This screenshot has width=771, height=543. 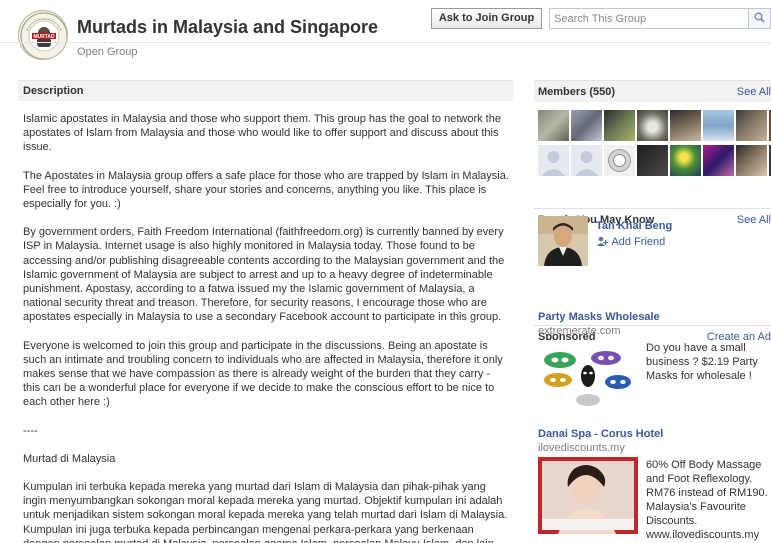 I want to click on search-input, so click(x=649, y=18).